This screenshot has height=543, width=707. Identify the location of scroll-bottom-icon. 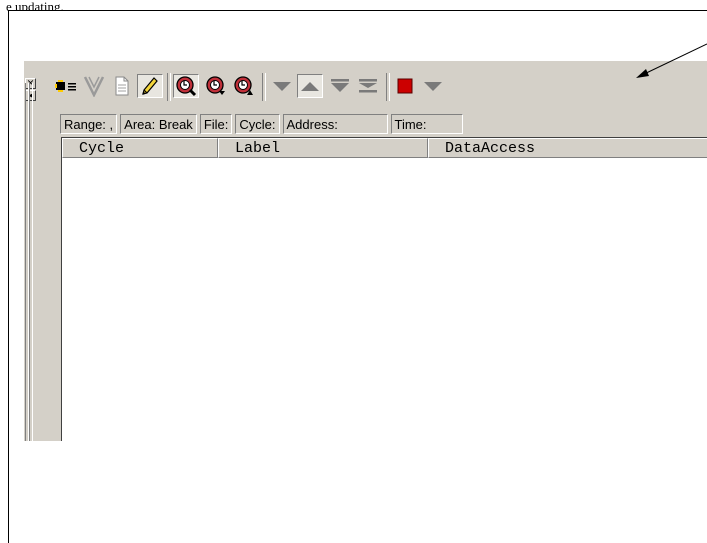
(340, 86).